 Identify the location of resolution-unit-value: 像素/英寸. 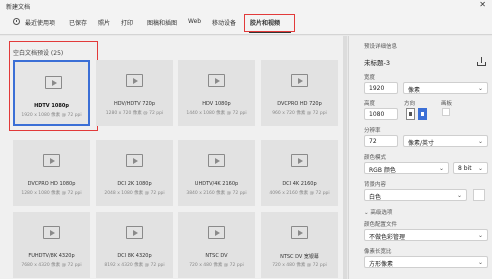
(421, 143).